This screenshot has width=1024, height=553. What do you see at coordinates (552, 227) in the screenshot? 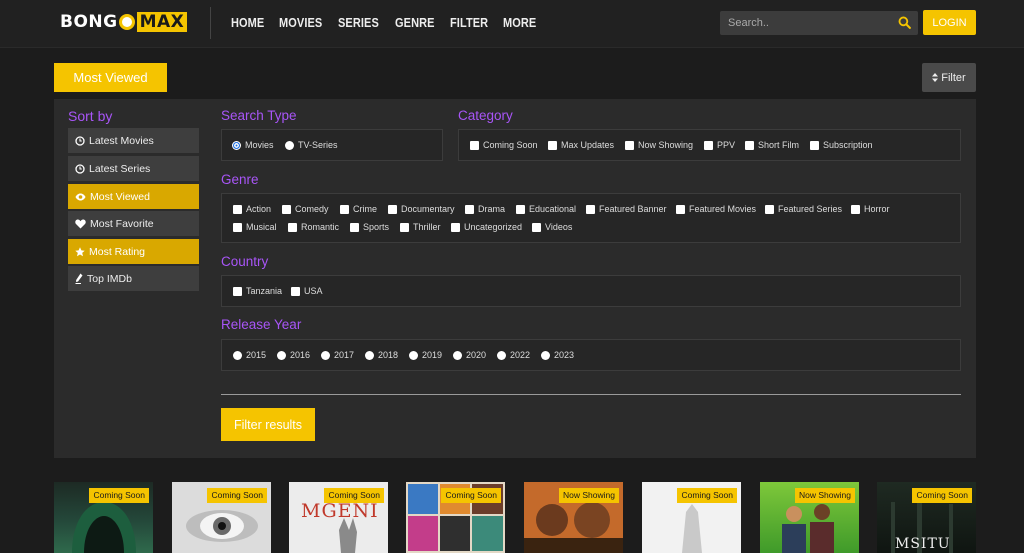
I see `genre-videos: Videos` at bounding box center [552, 227].